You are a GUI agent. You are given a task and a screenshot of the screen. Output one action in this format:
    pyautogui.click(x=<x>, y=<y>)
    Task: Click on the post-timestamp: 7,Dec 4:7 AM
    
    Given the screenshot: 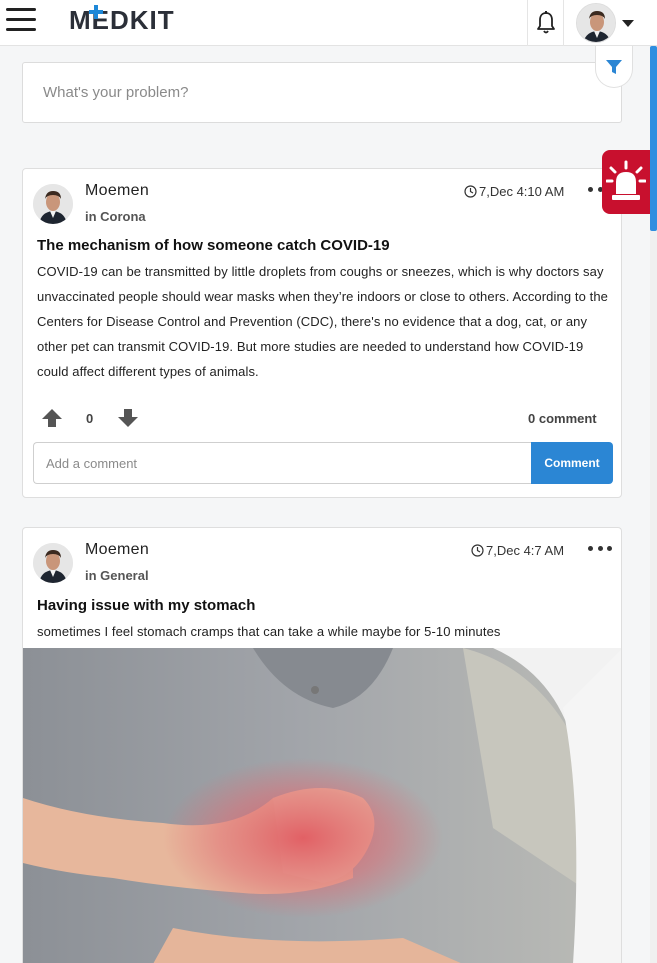 What is the action you would take?
    pyautogui.click(x=517, y=550)
    